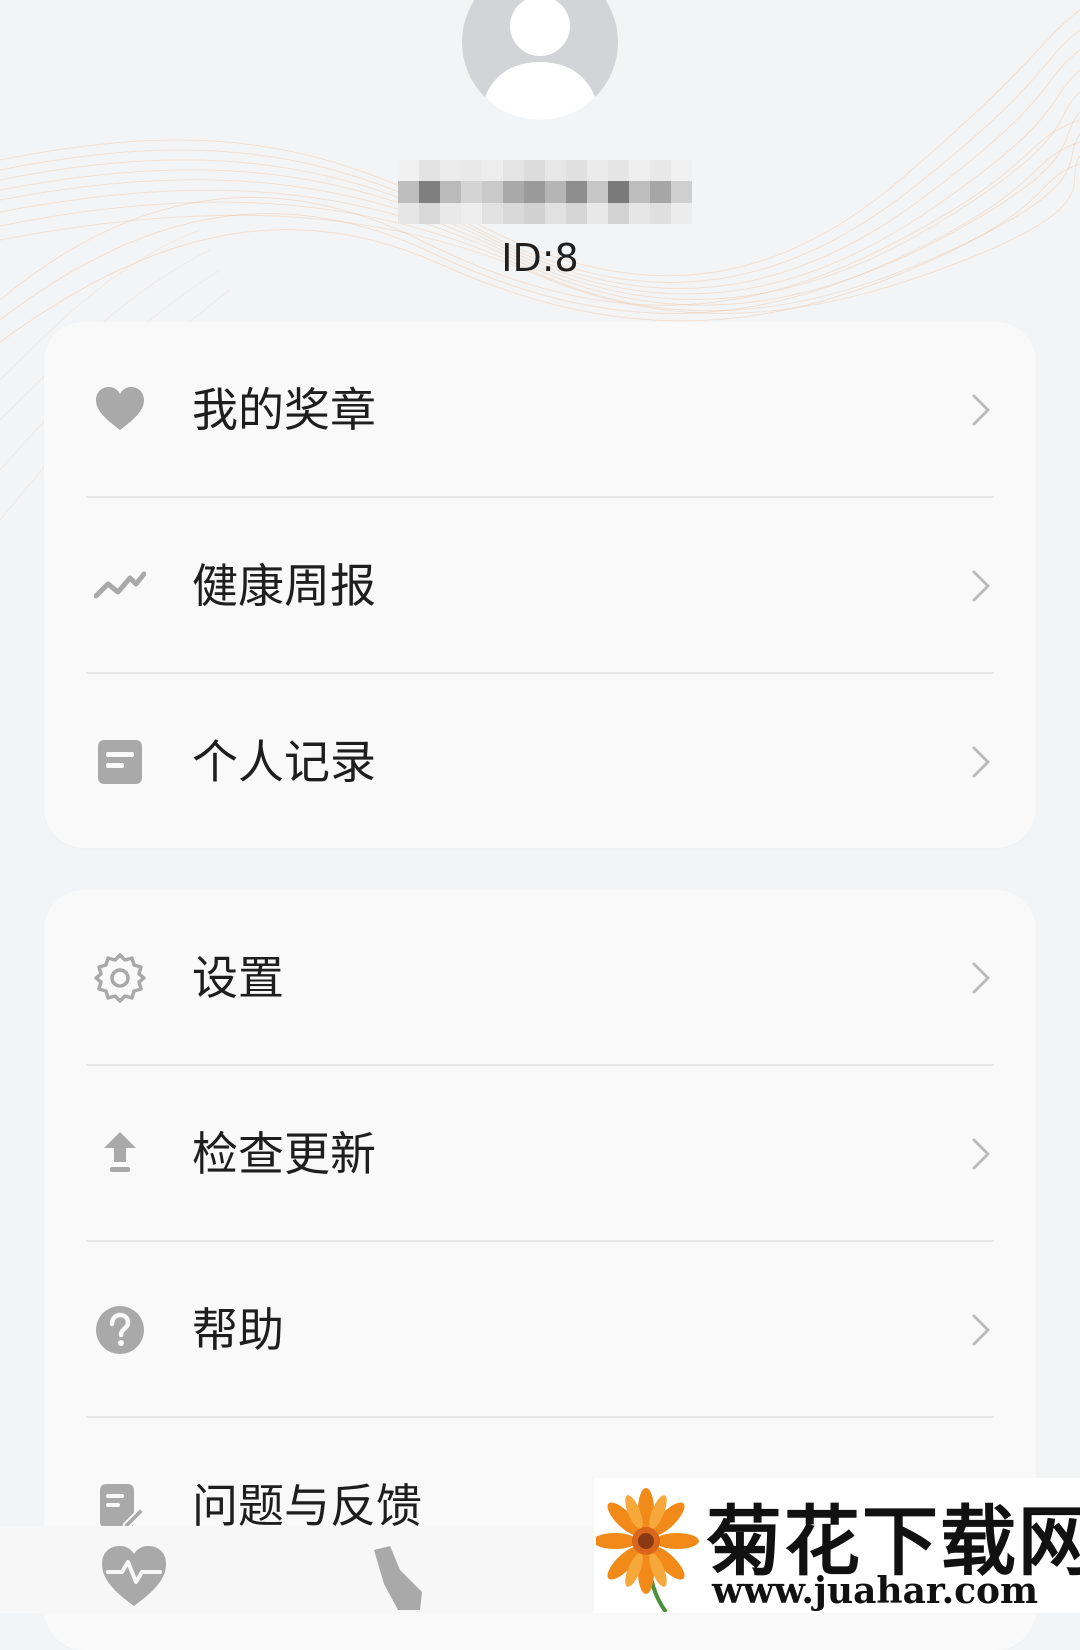  What do you see at coordinates (120, 586) in the screenshot?
I see `trend-line-icon` at bounding box center [120, 586].